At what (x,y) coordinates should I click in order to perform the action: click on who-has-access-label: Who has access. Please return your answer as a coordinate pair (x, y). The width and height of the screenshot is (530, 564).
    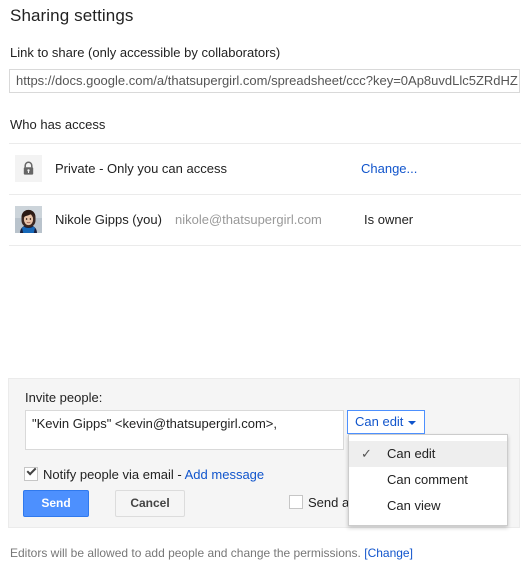
    Looking at the image, I should click on (58, 124).